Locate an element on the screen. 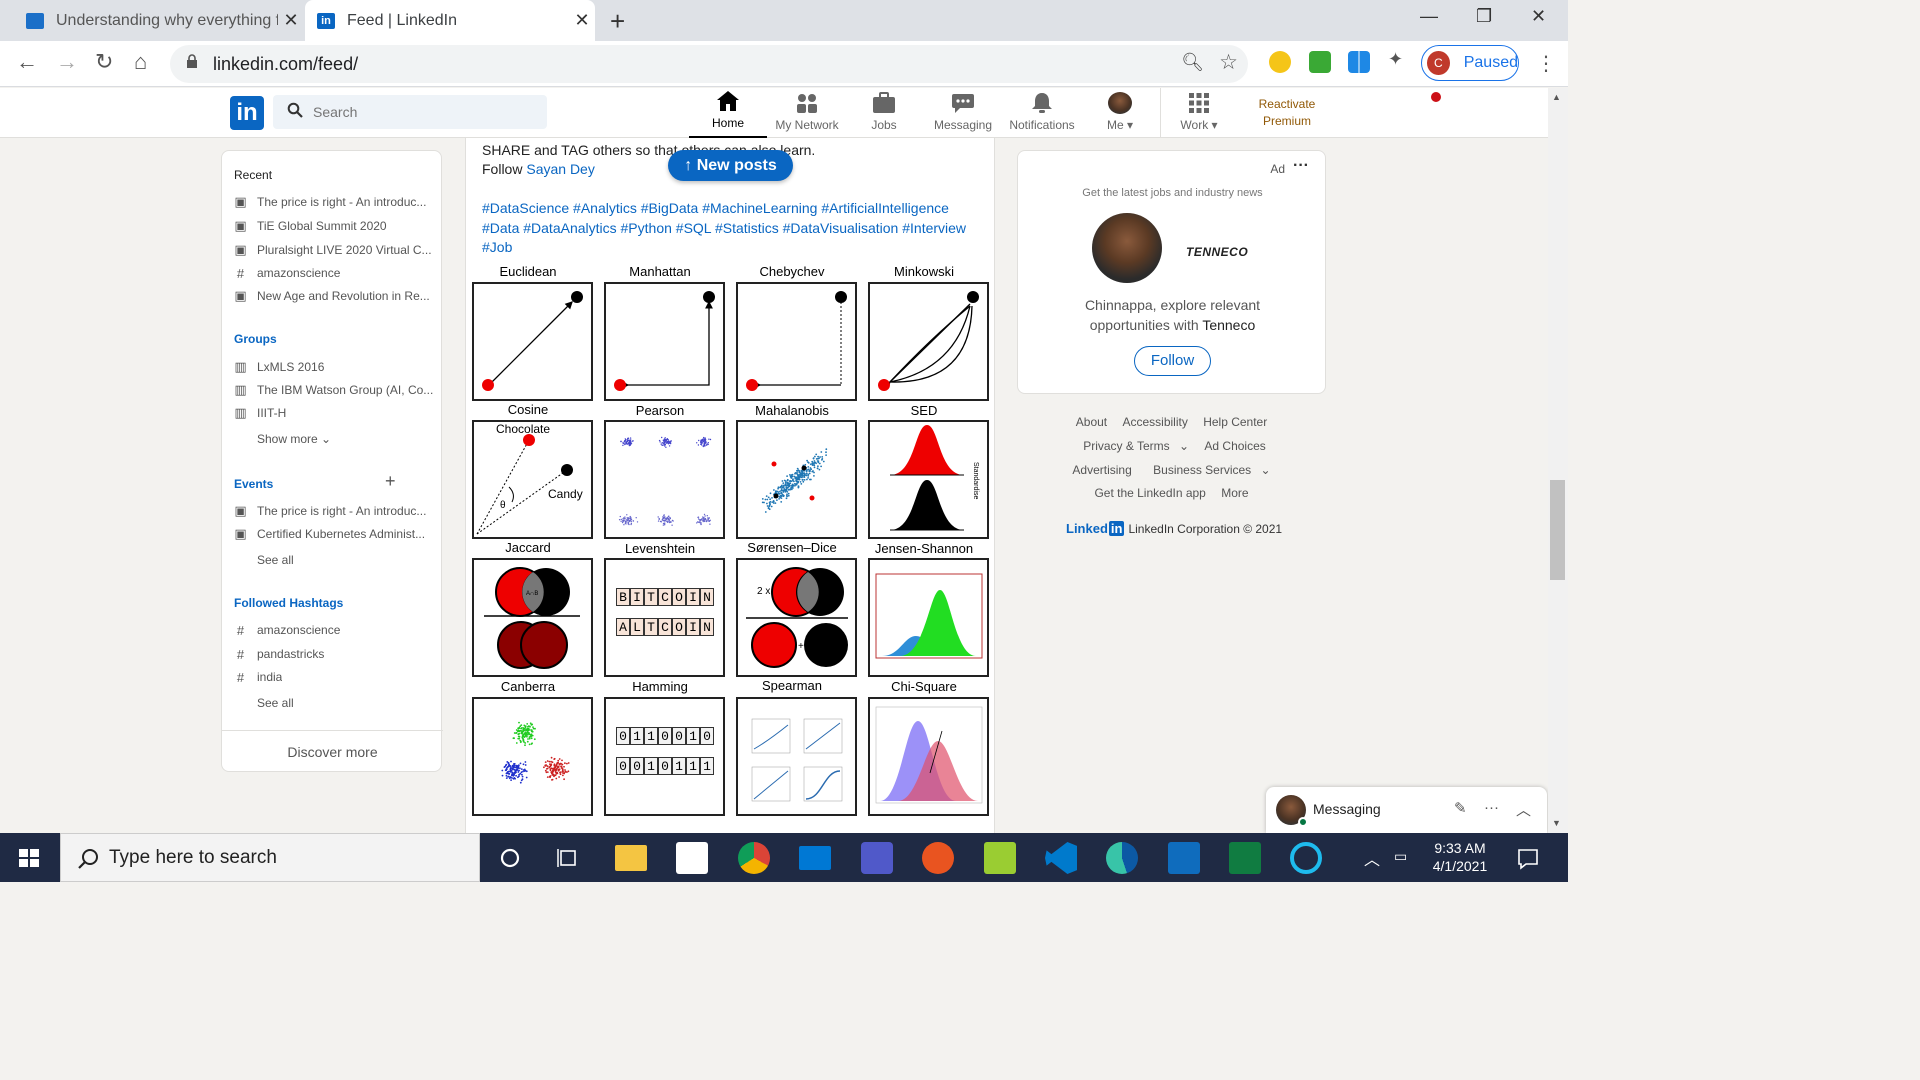  browser-tab: Understanding why everything fe ✕ is located at coordinates (159, 20).